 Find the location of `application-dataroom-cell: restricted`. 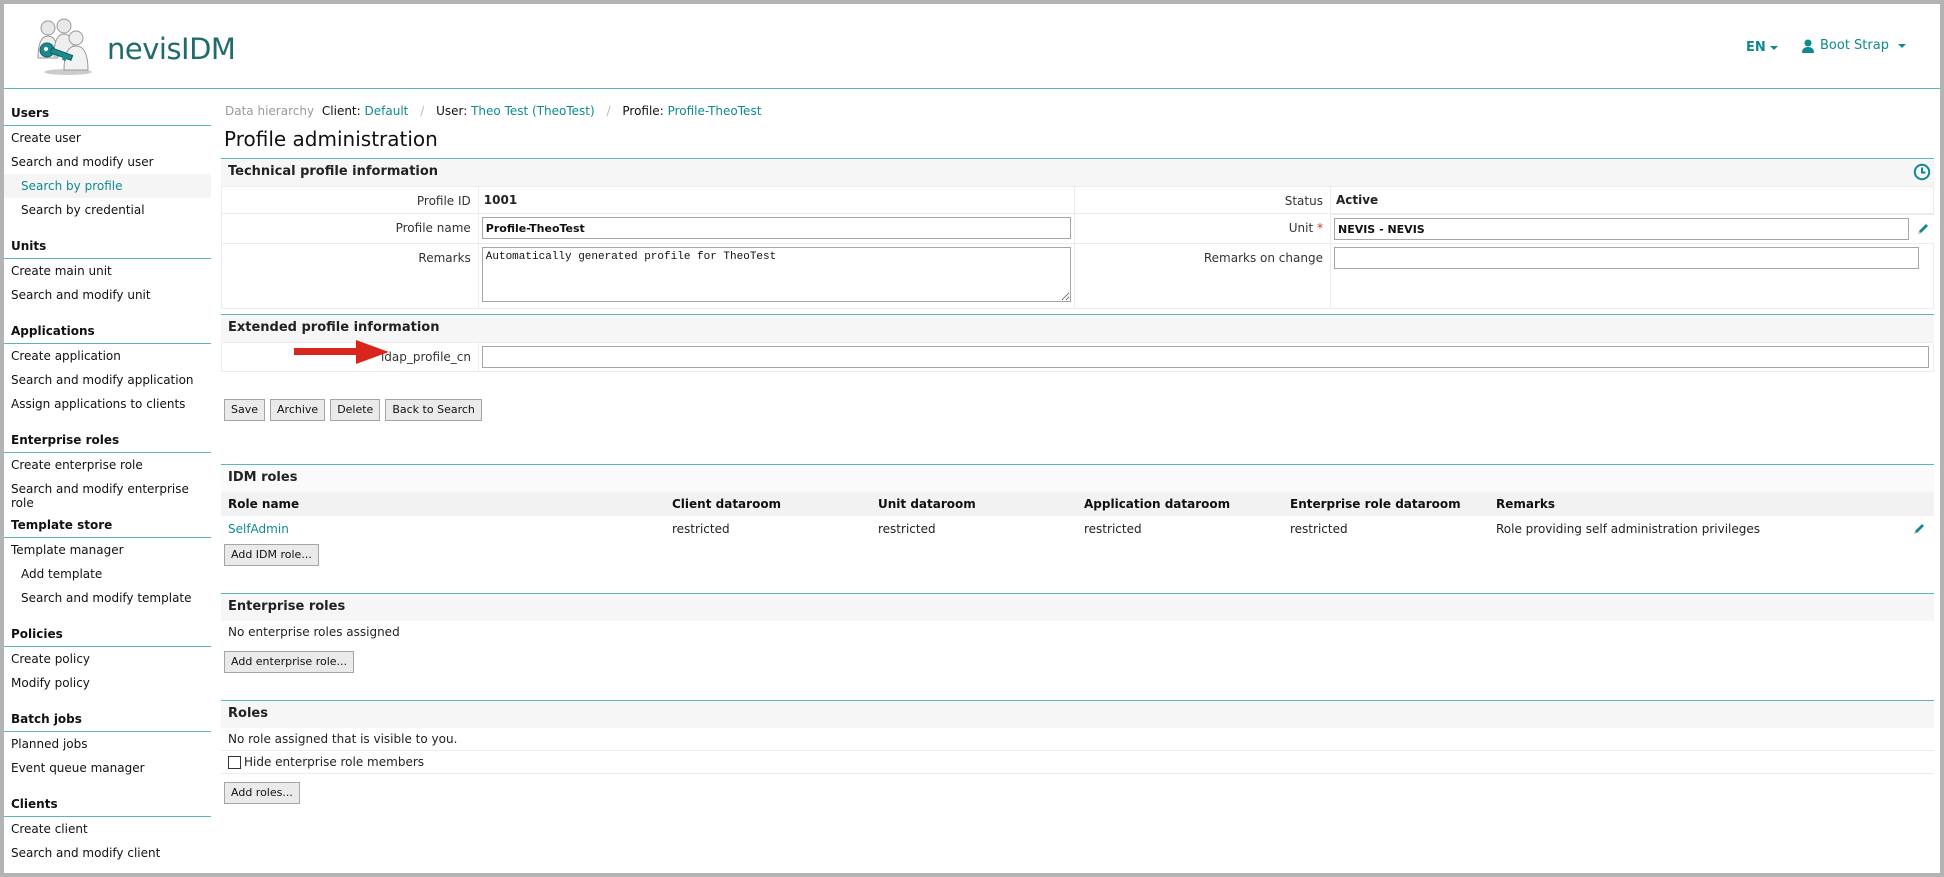

application-dataroom-cell: restricted is located at coordinates (1113, 529).